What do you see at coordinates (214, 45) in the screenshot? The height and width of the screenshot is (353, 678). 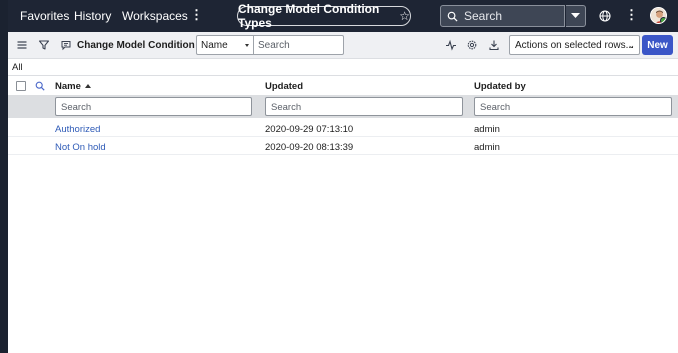 I see `search-field-select-value: Name` at bounding box center [214, 45].